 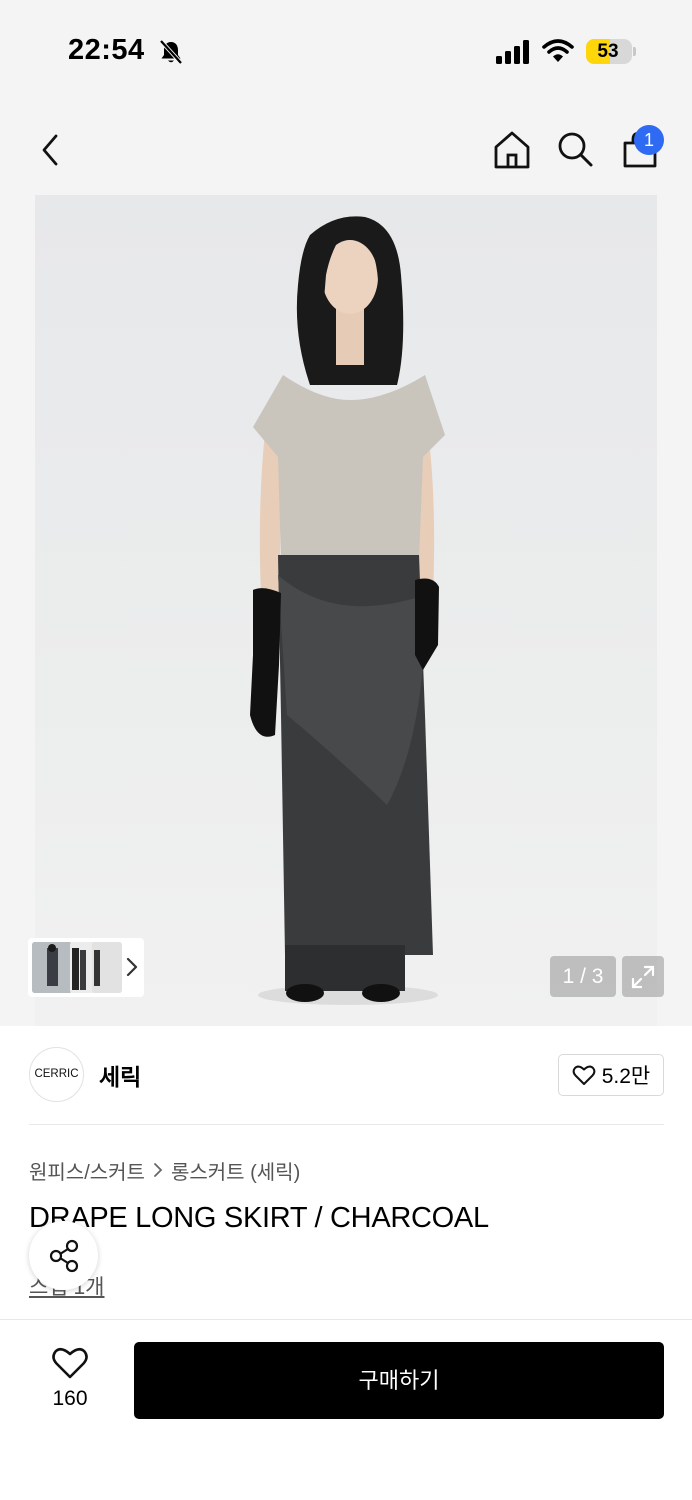 What do you see at coordinates (346, 150) in the screenshot?
I see `top-nav` at bounding box center [346, 150].